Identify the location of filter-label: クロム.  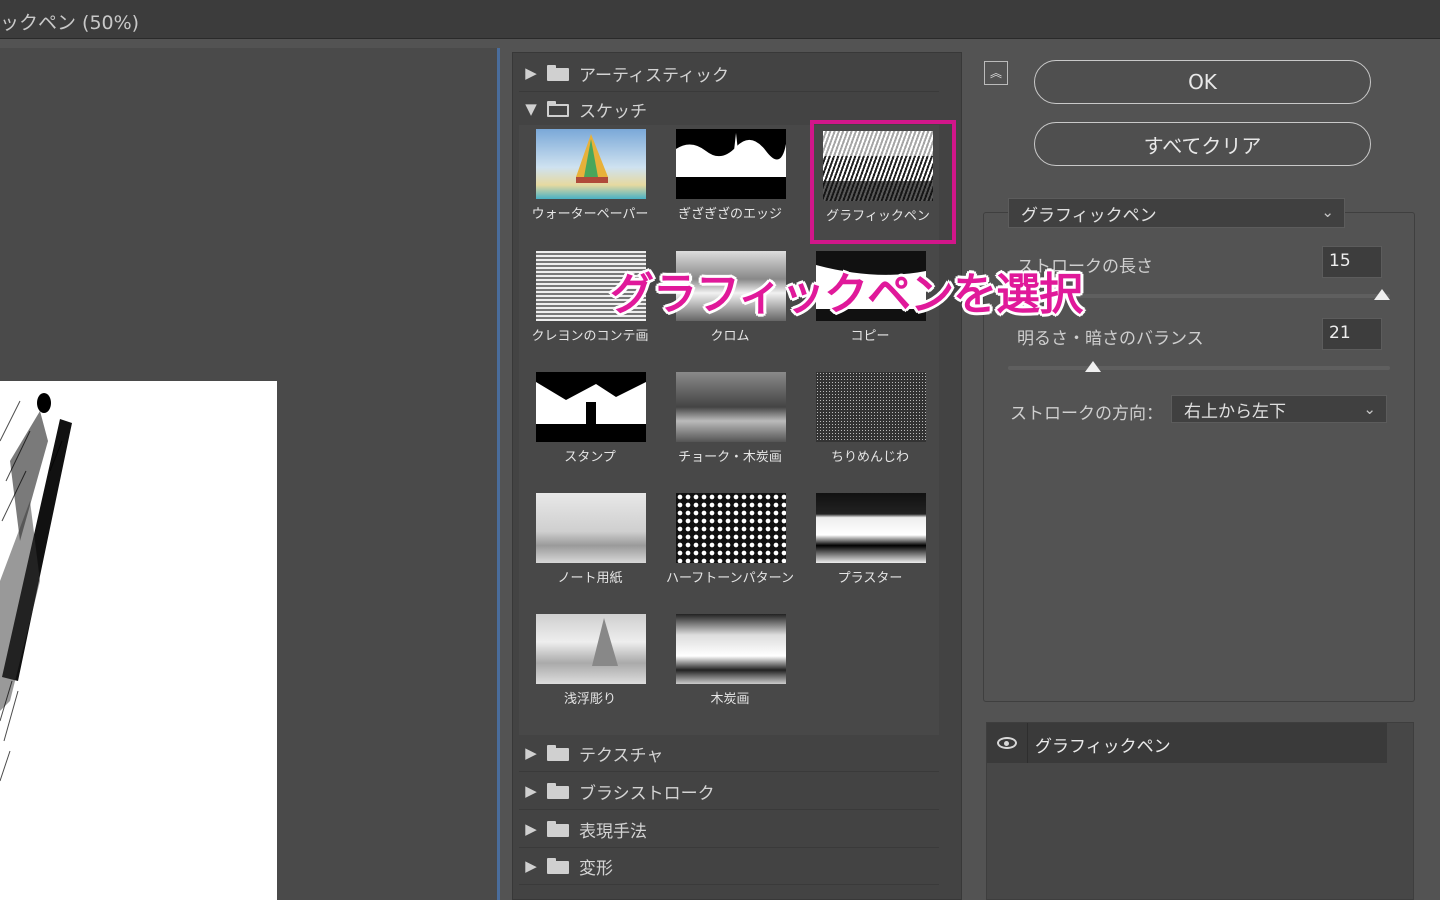
(730, 336).